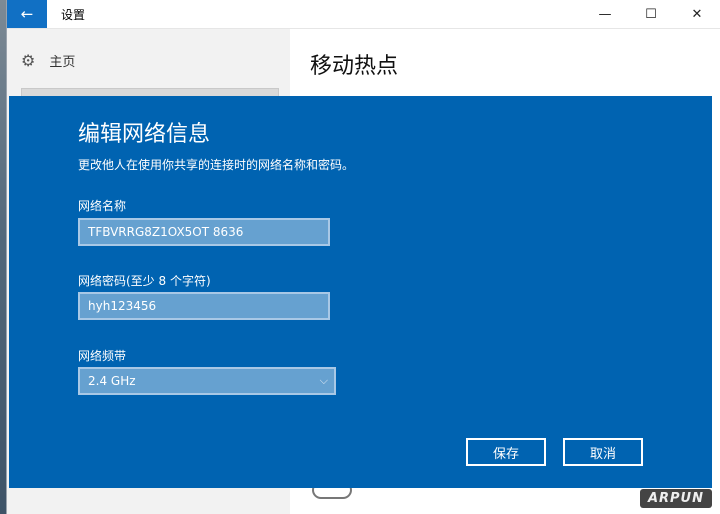 This screenshot has height=514, width=720. What do you see at coordinates (73, 15) in the screenshot?
I see `window-title: 设置` at bounding box center [73, 15].